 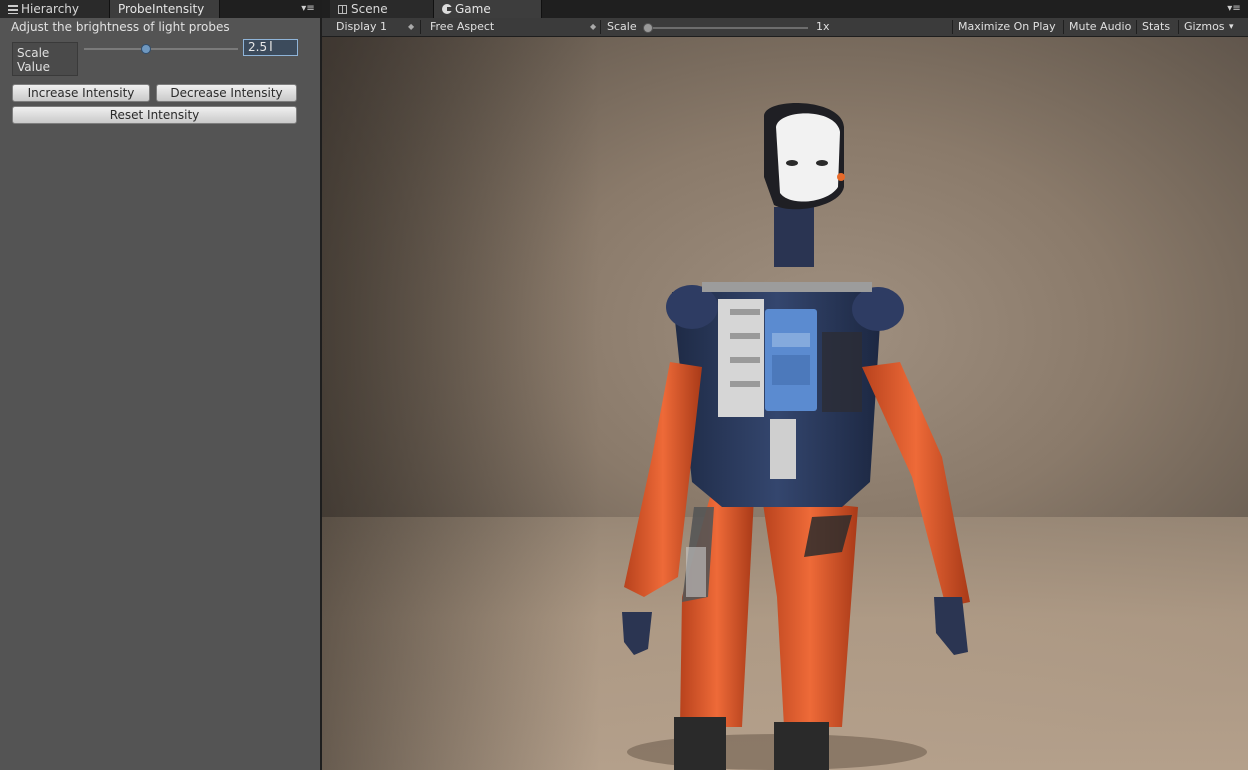 What do you see at coordinates (45, 59) in the screenshot?
I see `scale-value-label: Scale Value` at bounding box center [45, 59].